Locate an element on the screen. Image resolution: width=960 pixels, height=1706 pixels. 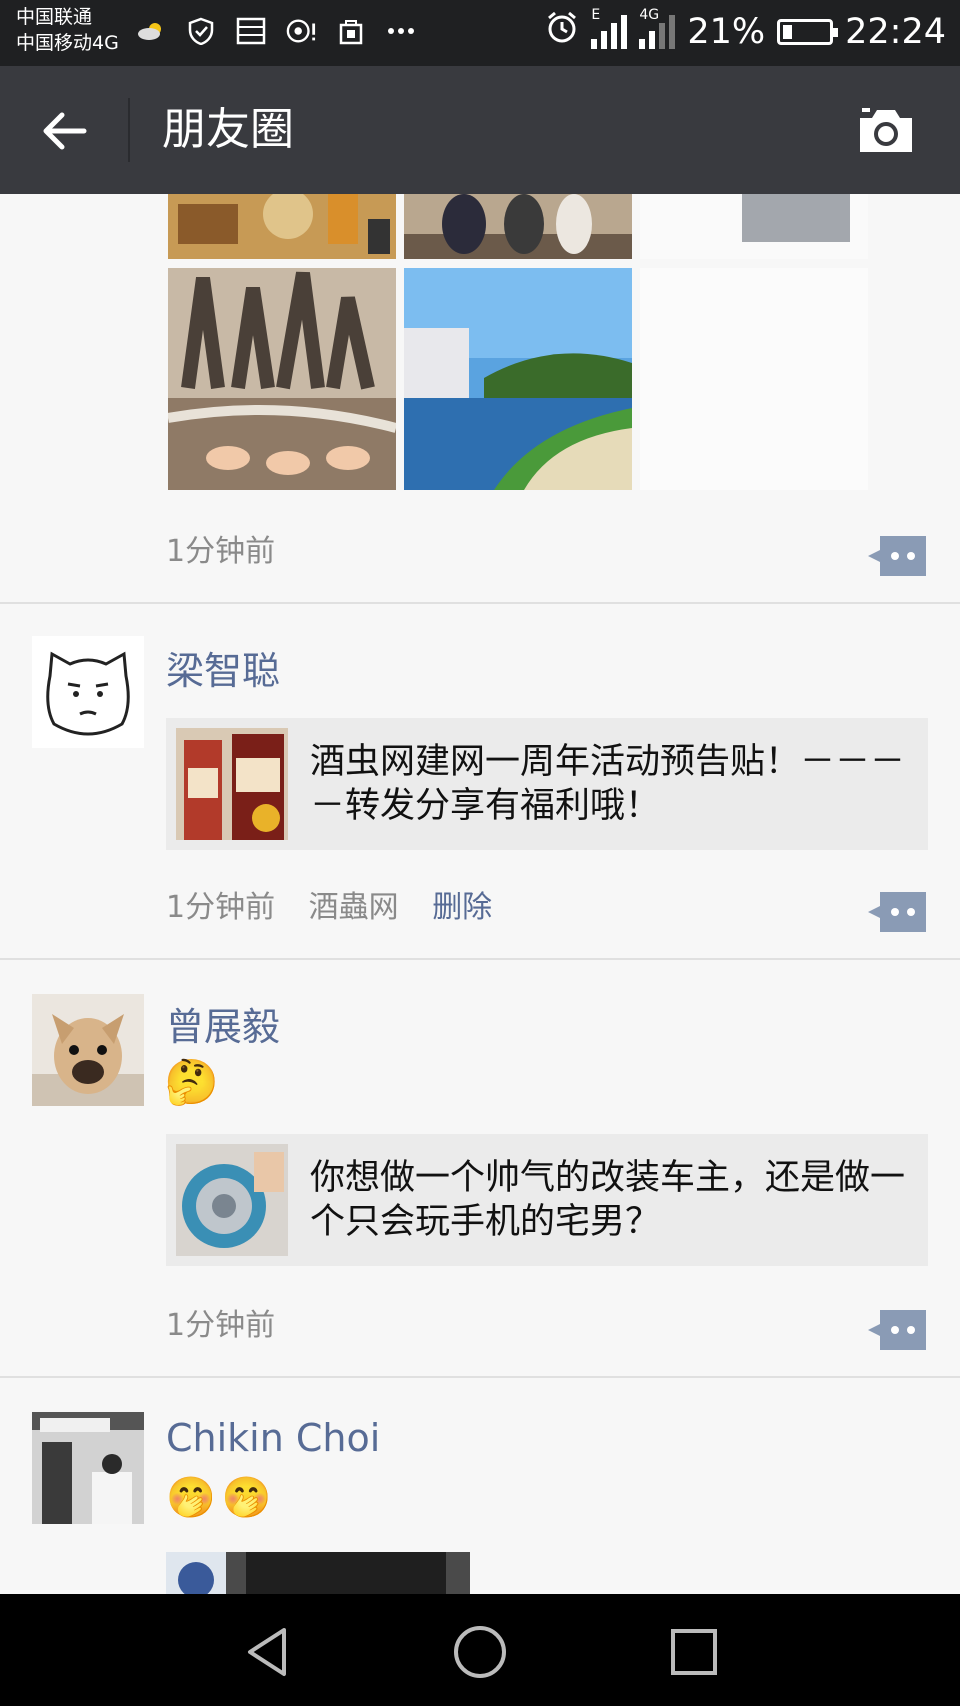
signal-icon-2: 4G is located at coordinates (657, 28).